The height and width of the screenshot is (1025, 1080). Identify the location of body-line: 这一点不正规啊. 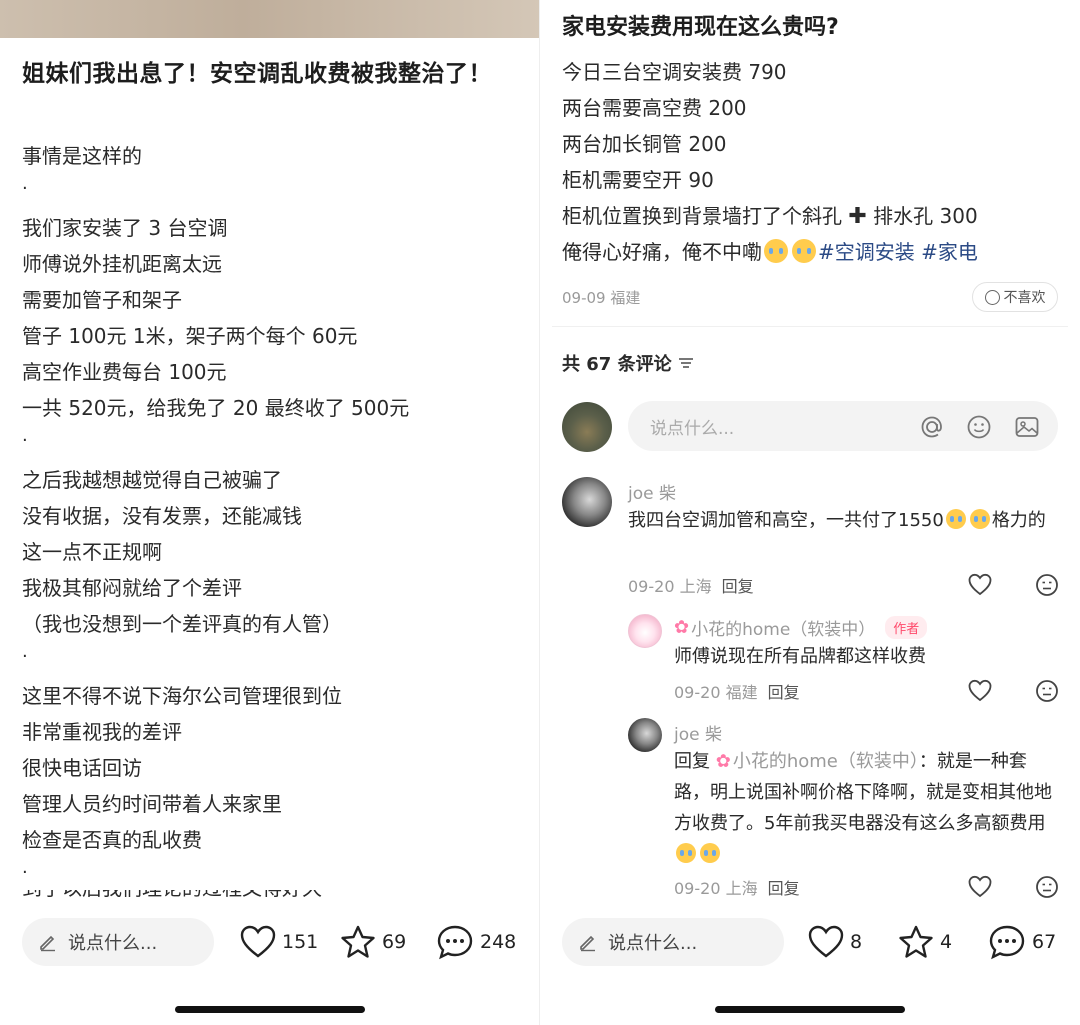
(92, 552).